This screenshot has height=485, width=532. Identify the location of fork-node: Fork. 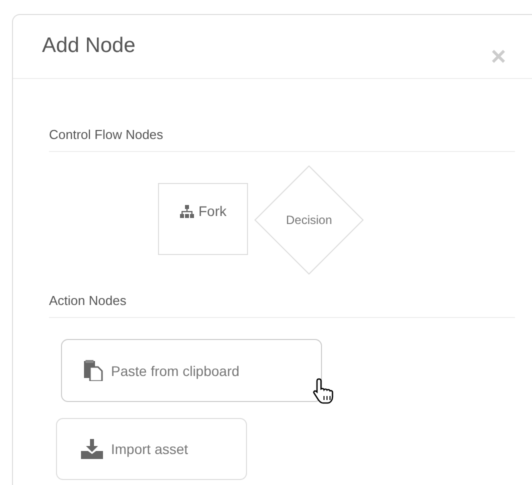
(203, 219).